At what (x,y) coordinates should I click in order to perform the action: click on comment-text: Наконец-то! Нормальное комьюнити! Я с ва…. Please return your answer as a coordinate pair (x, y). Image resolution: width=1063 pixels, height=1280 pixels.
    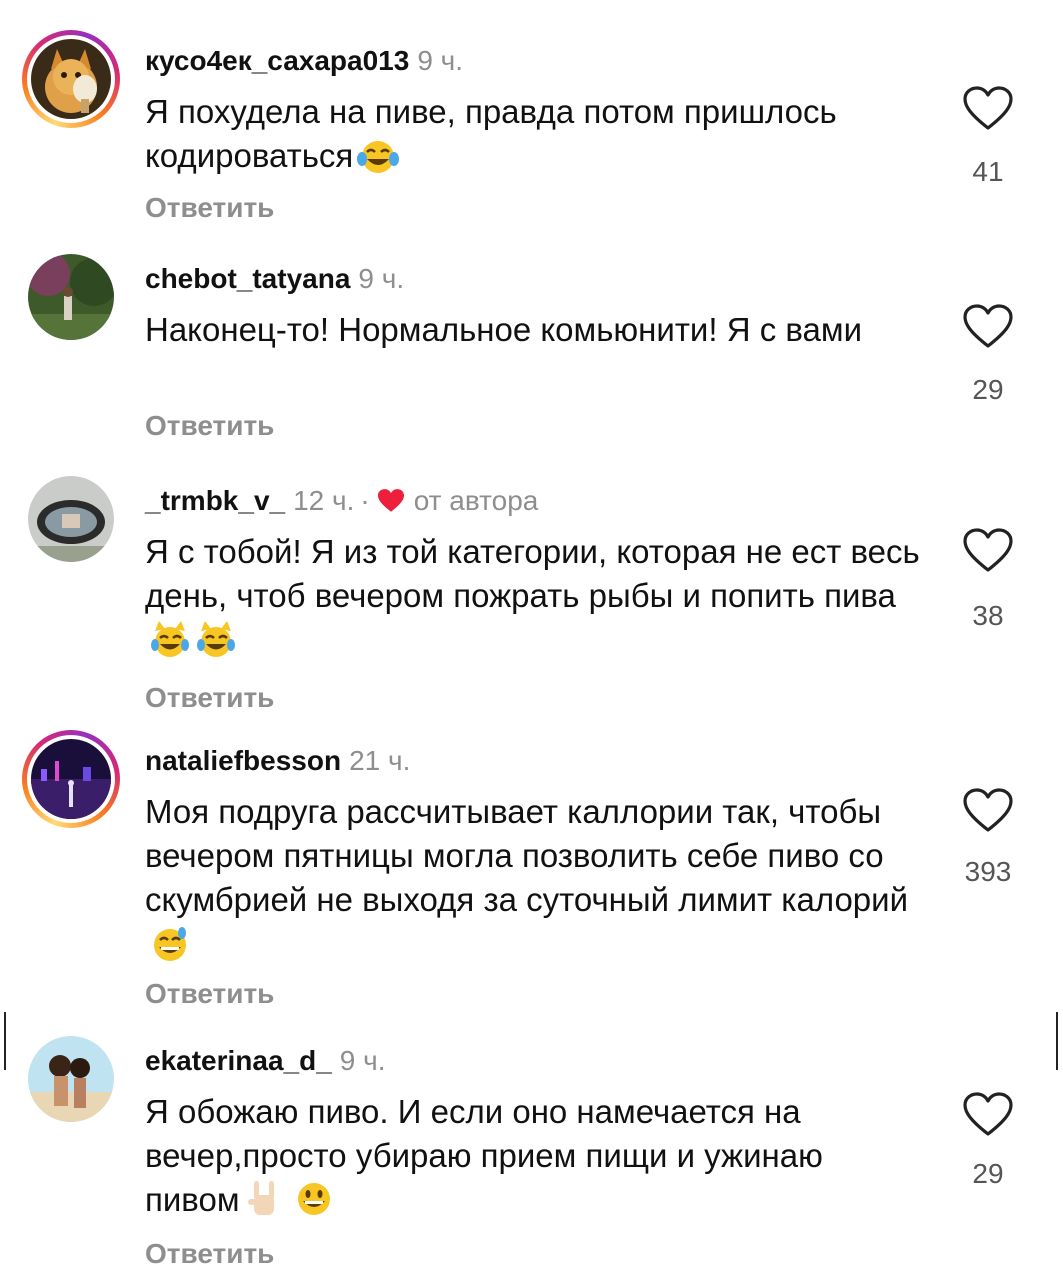
    Looking at the image, I should click on (535, 330).